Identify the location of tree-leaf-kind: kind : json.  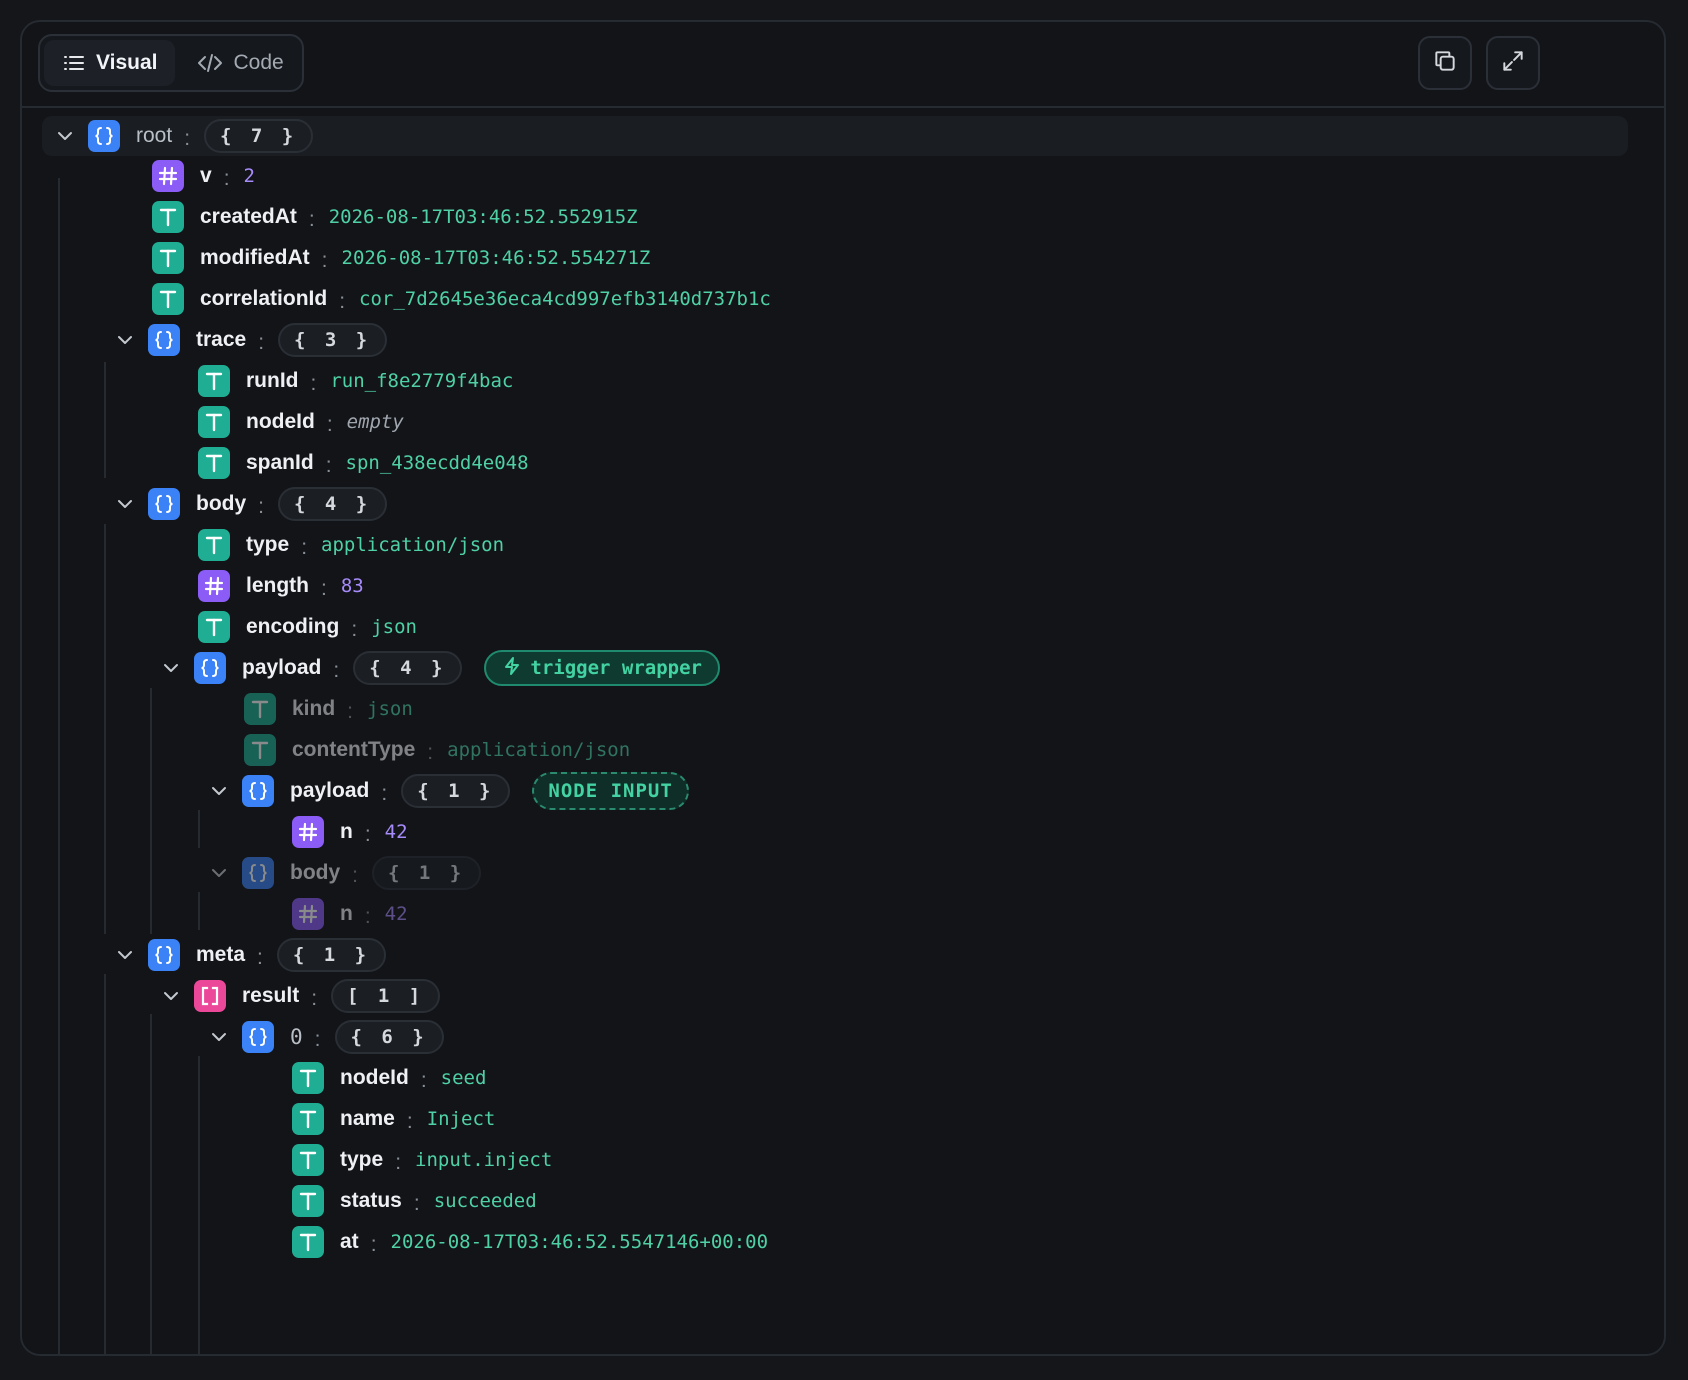
(328, 709).